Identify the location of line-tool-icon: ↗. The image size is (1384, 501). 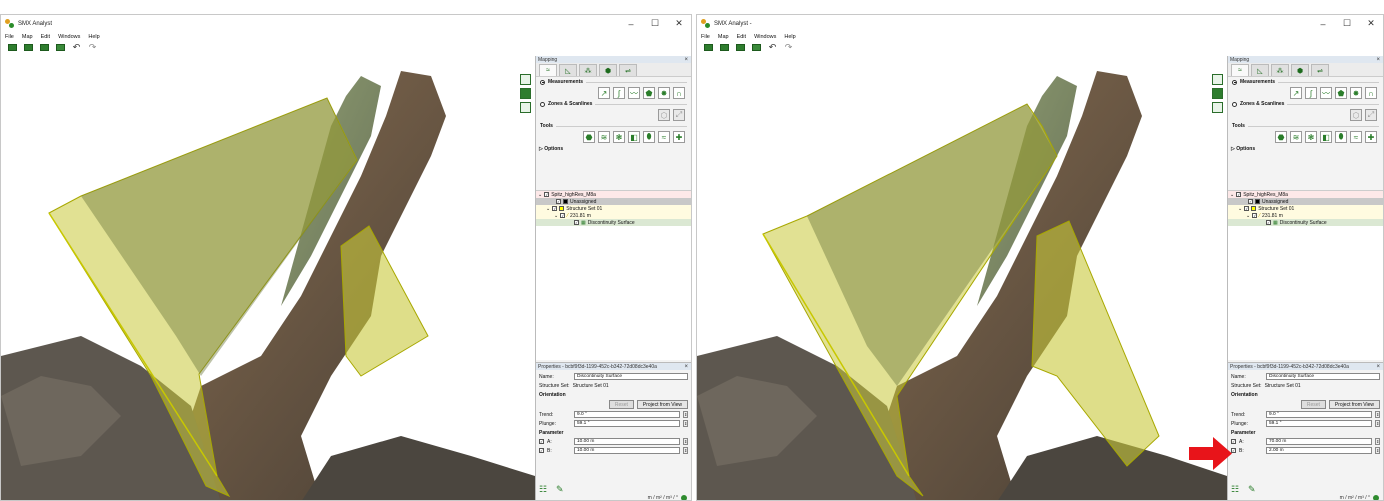
(604, 93).